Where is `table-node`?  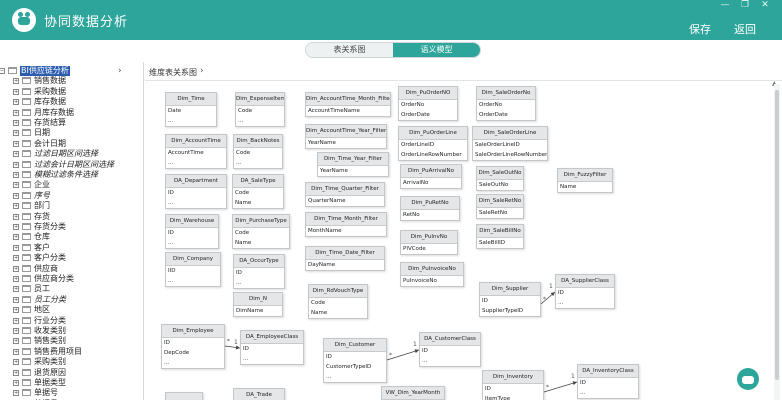
table-node is located at coordinates (184, 396).